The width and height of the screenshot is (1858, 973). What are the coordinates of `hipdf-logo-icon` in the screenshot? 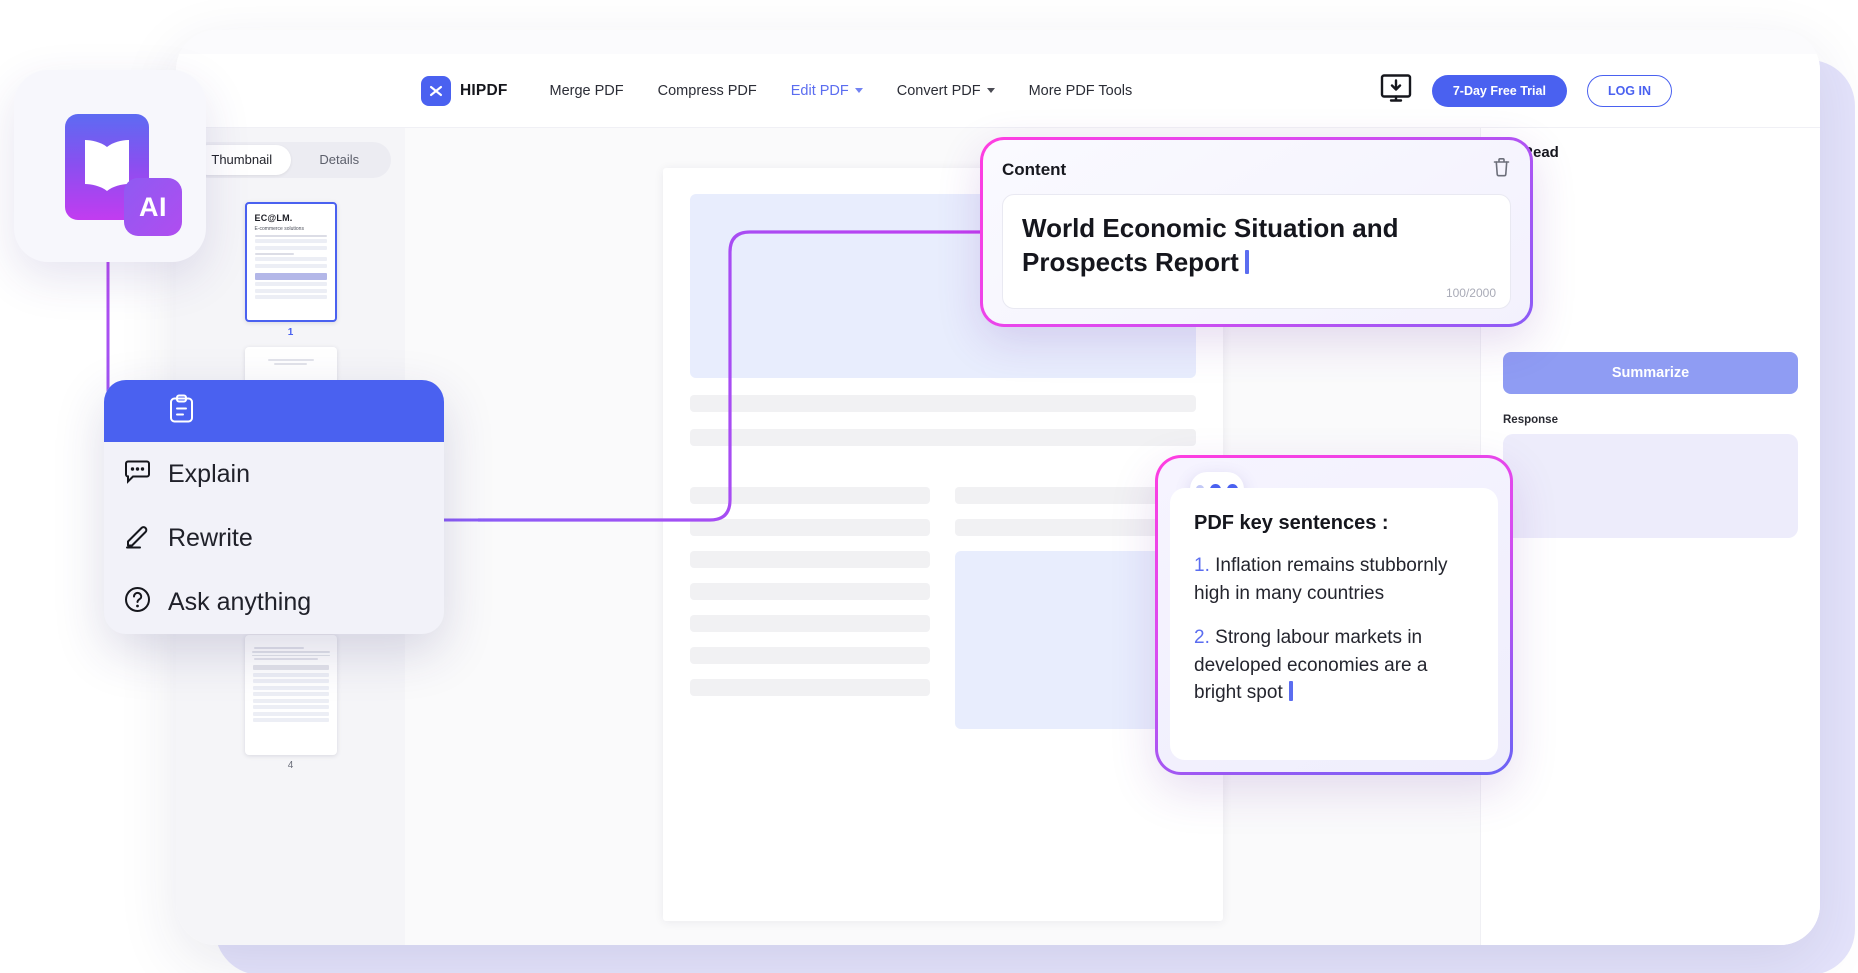 It's located at (436, 90).